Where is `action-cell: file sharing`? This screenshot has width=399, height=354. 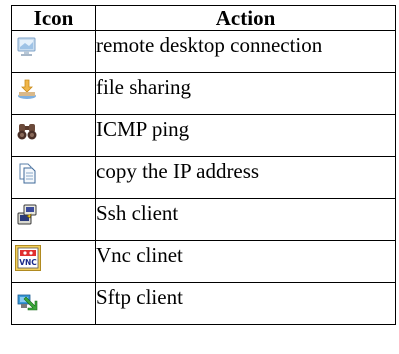
action-cell: file sharing is located at coordinates (245, 93).